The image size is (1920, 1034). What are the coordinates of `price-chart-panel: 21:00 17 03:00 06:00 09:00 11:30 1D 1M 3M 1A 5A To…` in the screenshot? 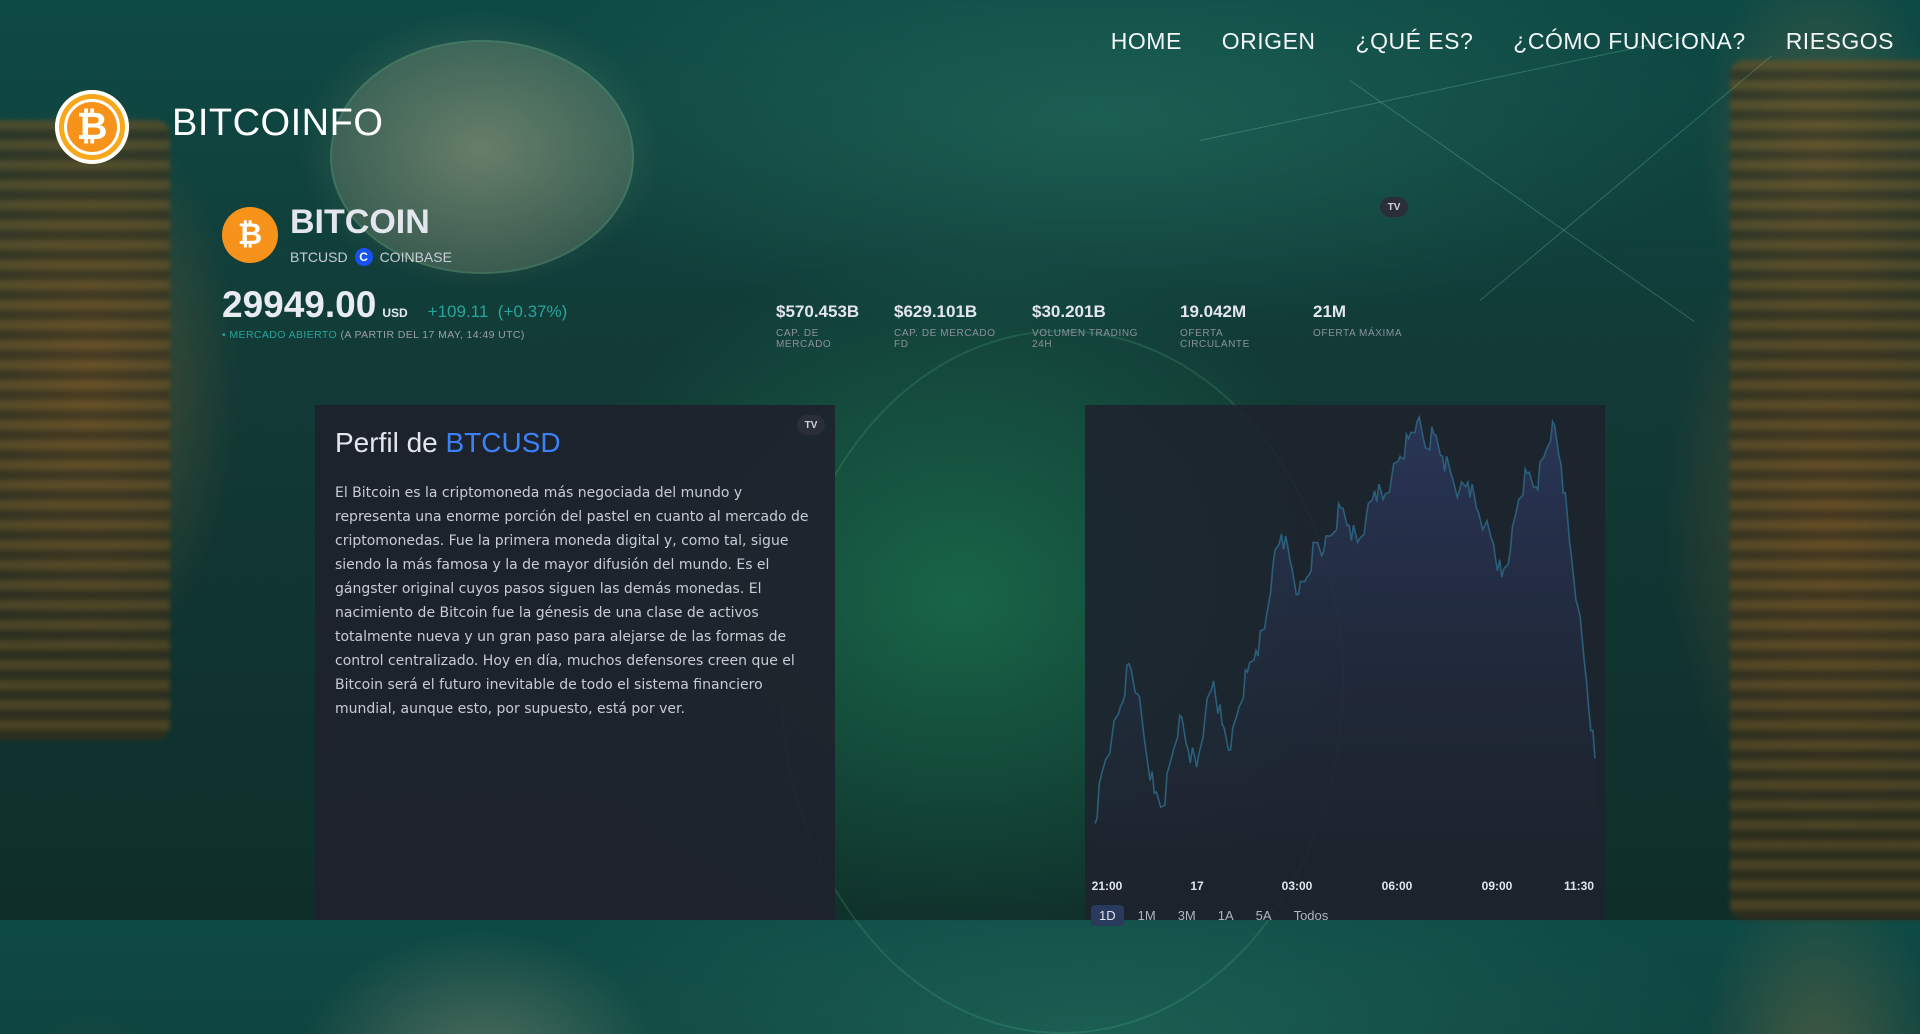 It's located at (1345, 665).